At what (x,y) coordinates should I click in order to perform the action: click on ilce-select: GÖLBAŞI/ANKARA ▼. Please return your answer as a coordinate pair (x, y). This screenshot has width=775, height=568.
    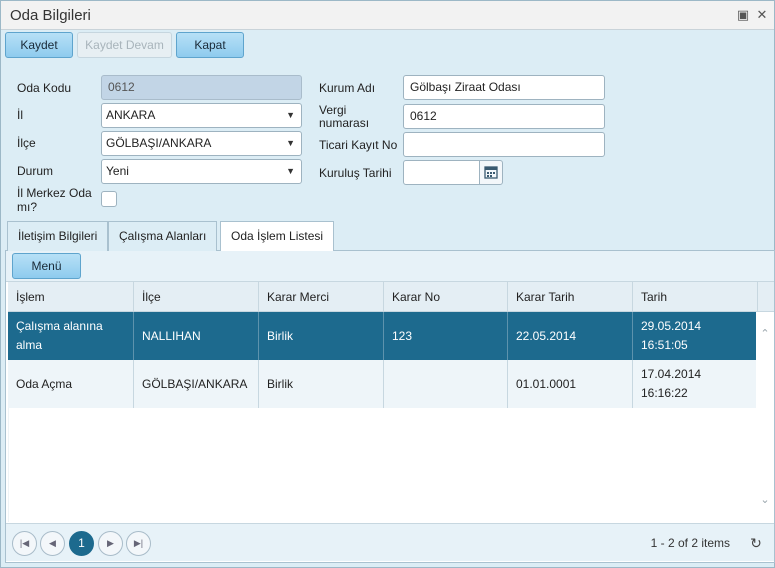
    Looking at the image, I should click on (201, 143).